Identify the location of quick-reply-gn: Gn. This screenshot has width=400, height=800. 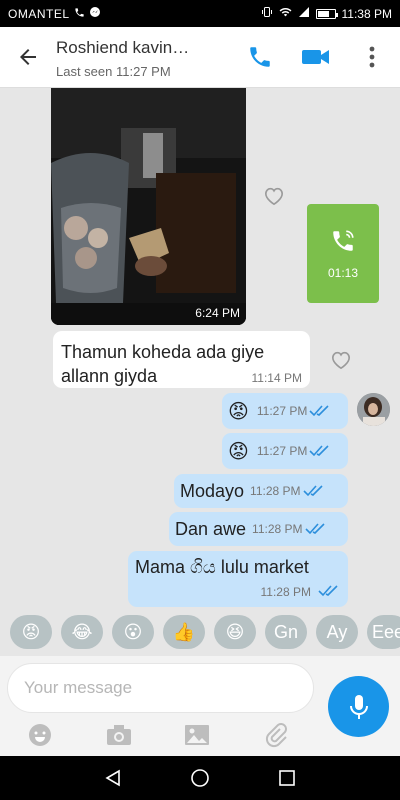
(286, 632).